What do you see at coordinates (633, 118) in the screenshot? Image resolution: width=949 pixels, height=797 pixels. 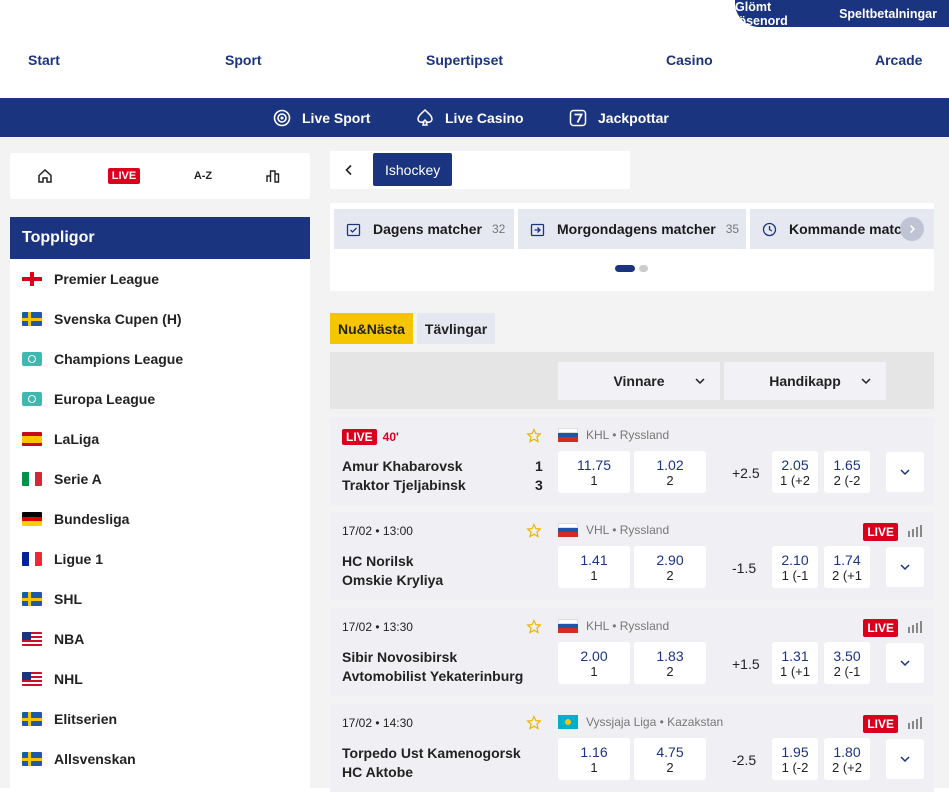 I see `jackpot-label: Jackpottar` at bounding box center [633, 118].